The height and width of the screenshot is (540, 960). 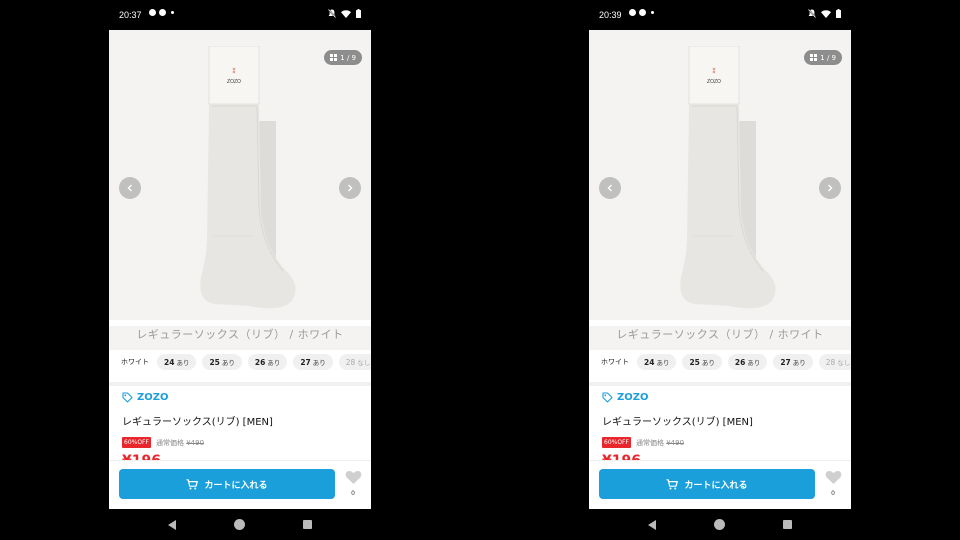 What do you see at coordinates (195, 442) in the screenshot?
I see `original-price-value: ¥490` at bounding box center [195, 442].